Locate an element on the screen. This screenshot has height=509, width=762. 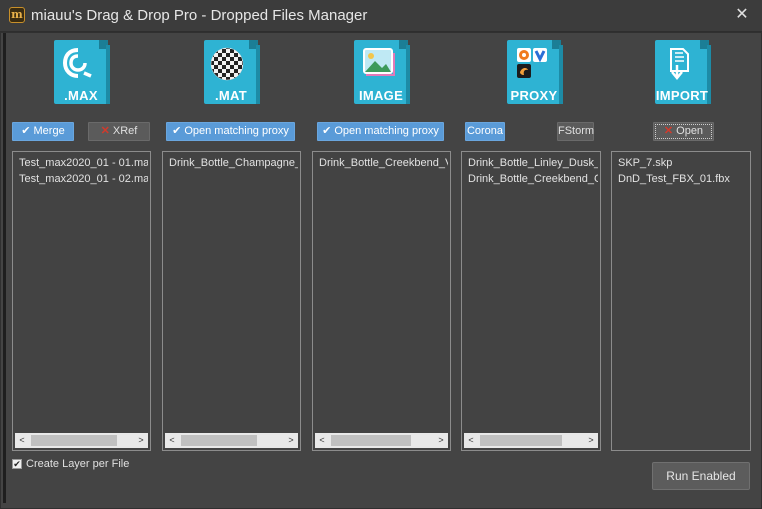
mat-files-list: Drink_Bottle_Champagne_VR < > is located at coordinates (231, 301).